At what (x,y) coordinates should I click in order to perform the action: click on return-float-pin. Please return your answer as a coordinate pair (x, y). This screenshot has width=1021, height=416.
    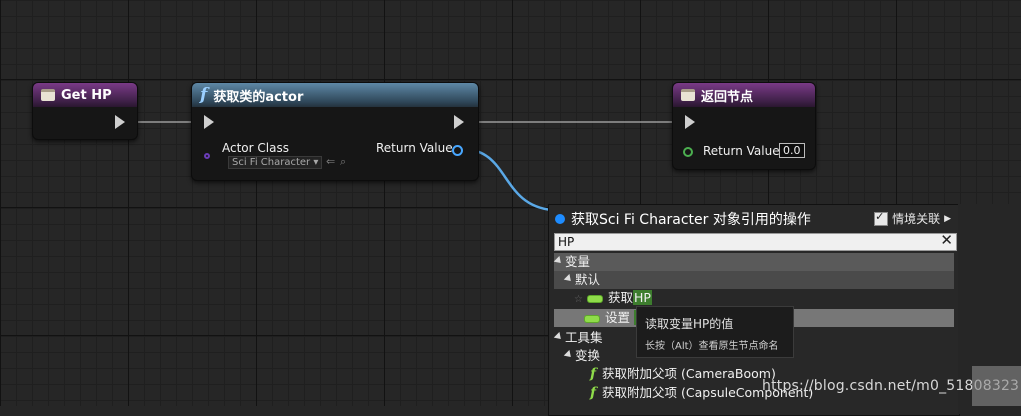
    Looking at the image, I should click on (688, 152).